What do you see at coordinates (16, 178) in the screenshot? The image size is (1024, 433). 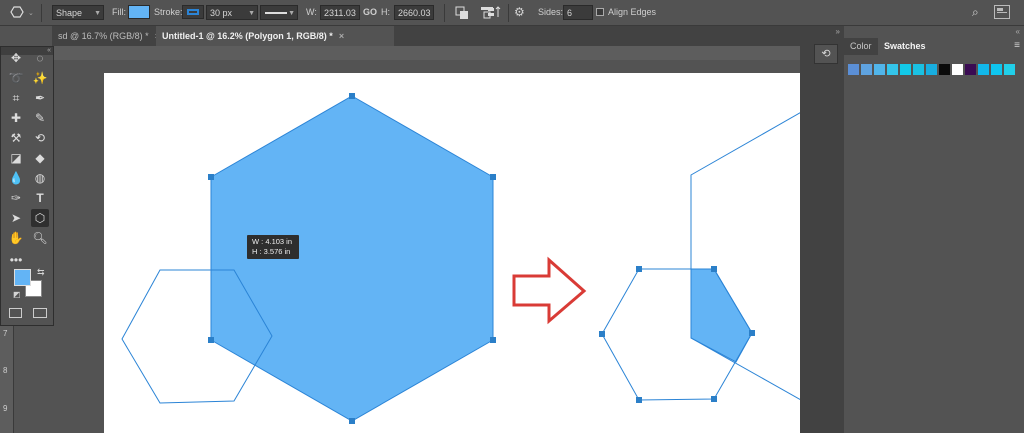 I see `blur-tool-icon: 💧` at bounding box center [16, 178].